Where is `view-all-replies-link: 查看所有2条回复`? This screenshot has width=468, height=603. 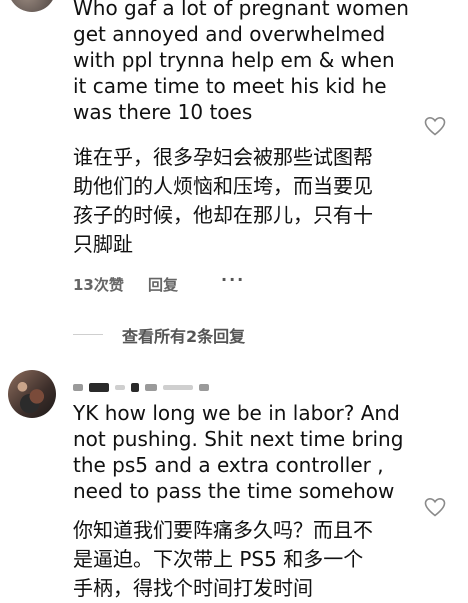 view-all-replies-link: 查看所有2条回复 is located at coordinates (183, 335).